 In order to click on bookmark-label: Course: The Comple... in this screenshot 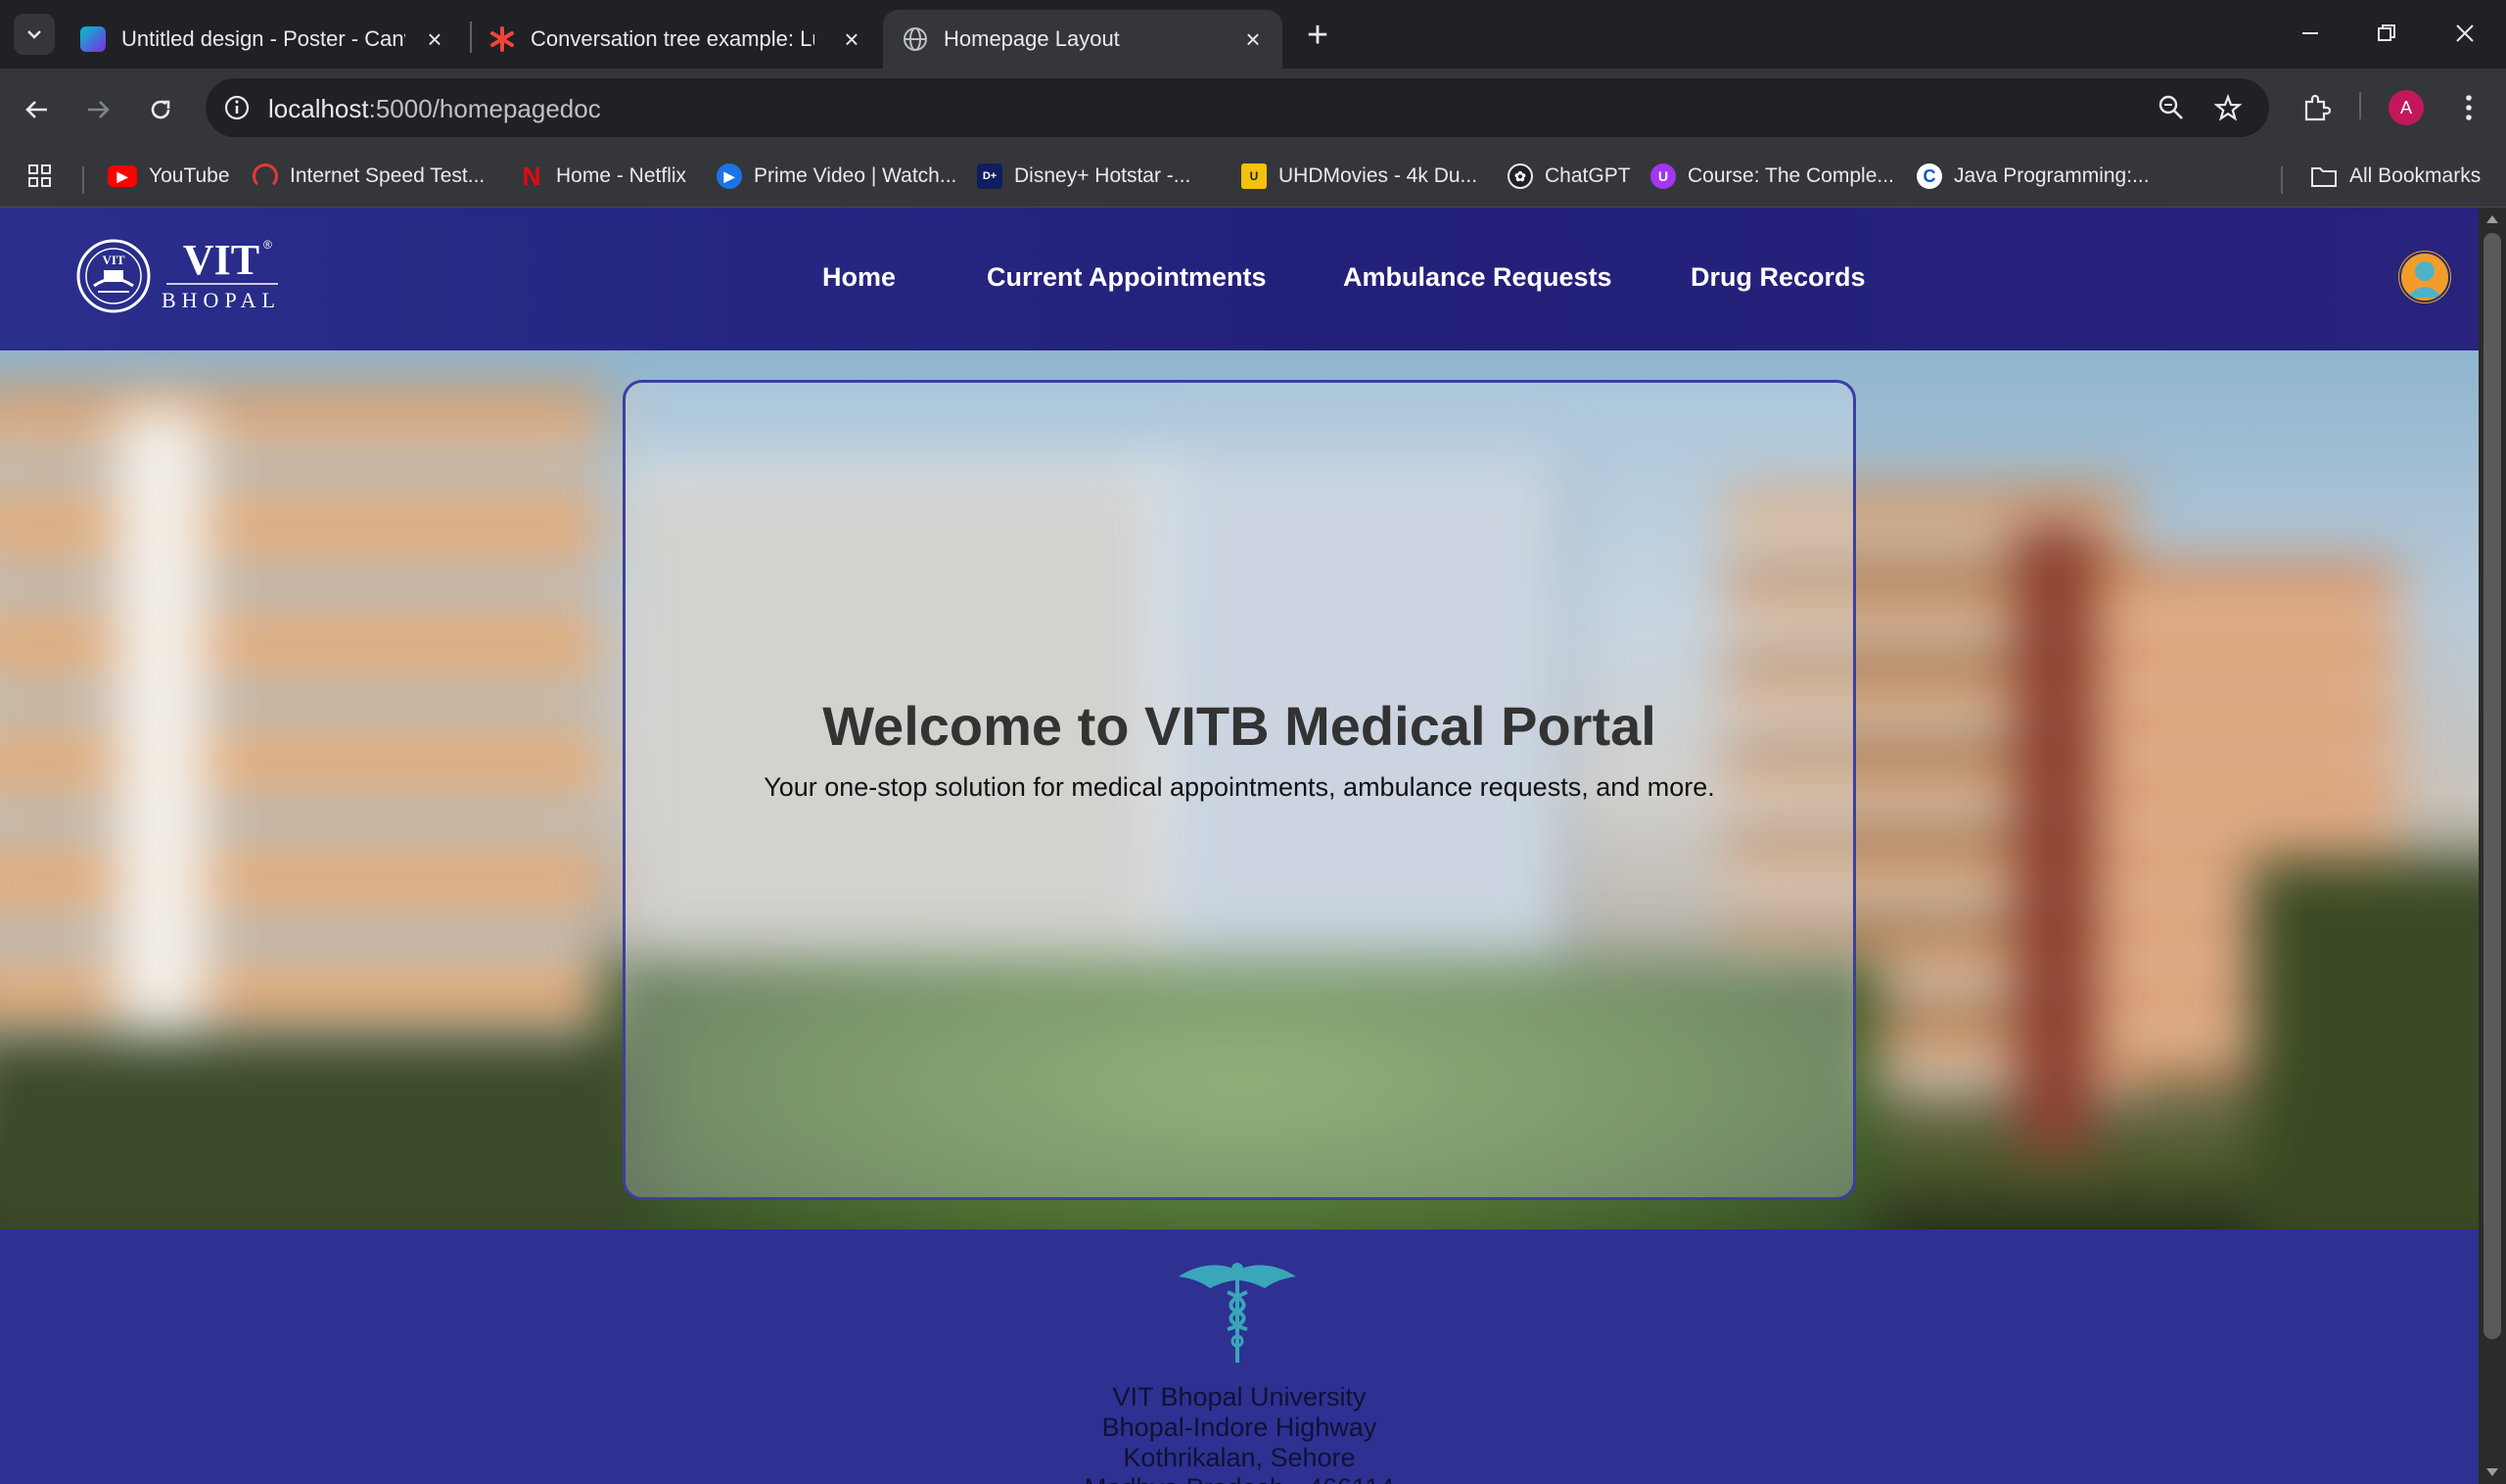, I will do `click(1791, 175)`.